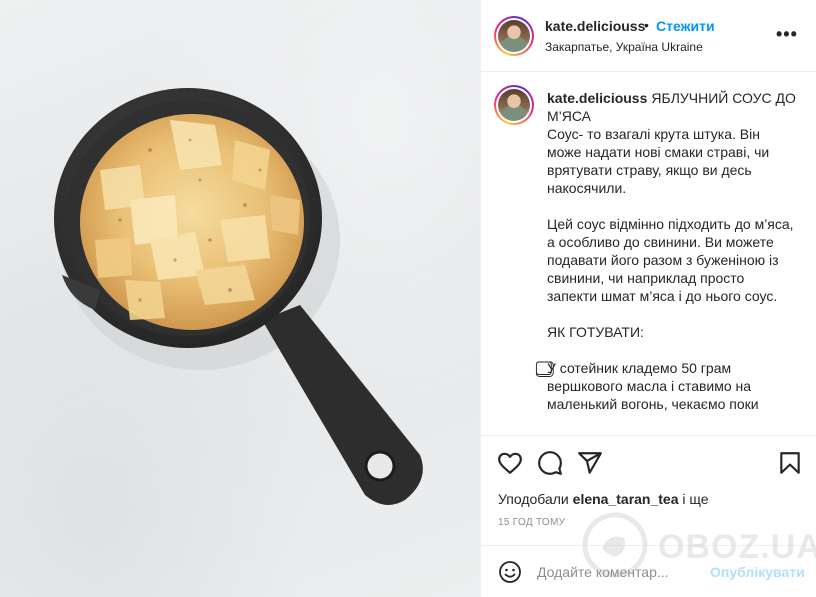 The height and width of the screenshot is (597, 816). What do you see at coordinates (695, 499) in the screenshot?
I see `likes-suffix: і ще` at bounding box center [695, 499].